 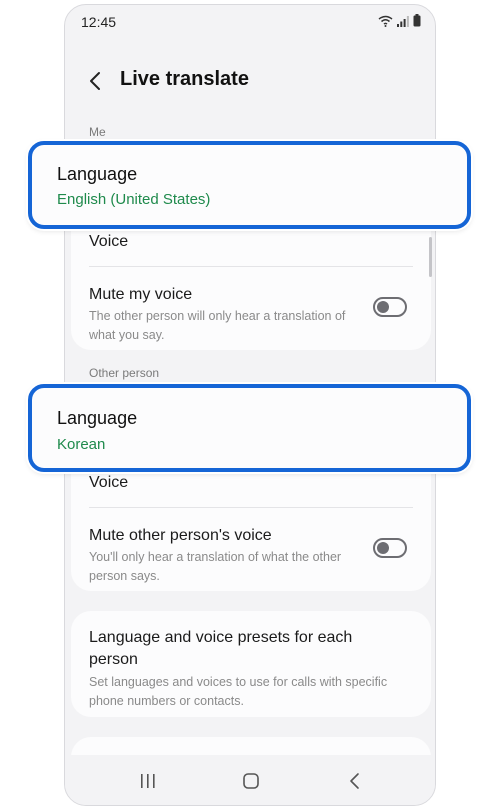 I want to click on me-language-row: Language English (United States), so click(x=249, y=185).